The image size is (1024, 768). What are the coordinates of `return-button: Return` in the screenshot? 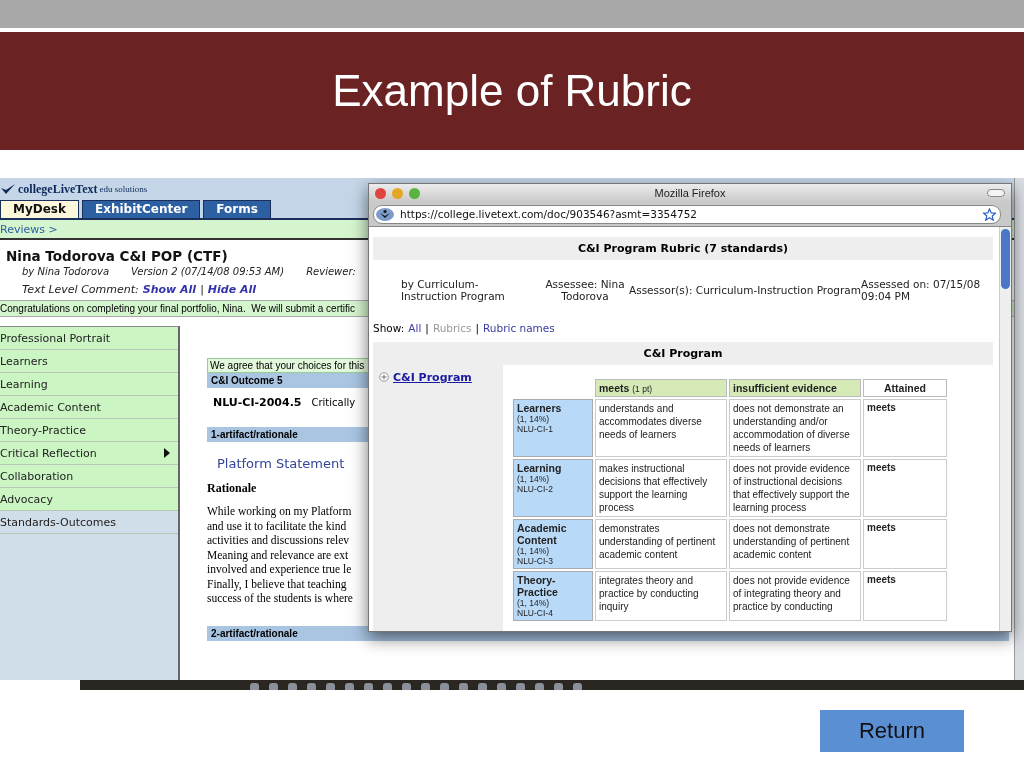 It's located at (892, 731).